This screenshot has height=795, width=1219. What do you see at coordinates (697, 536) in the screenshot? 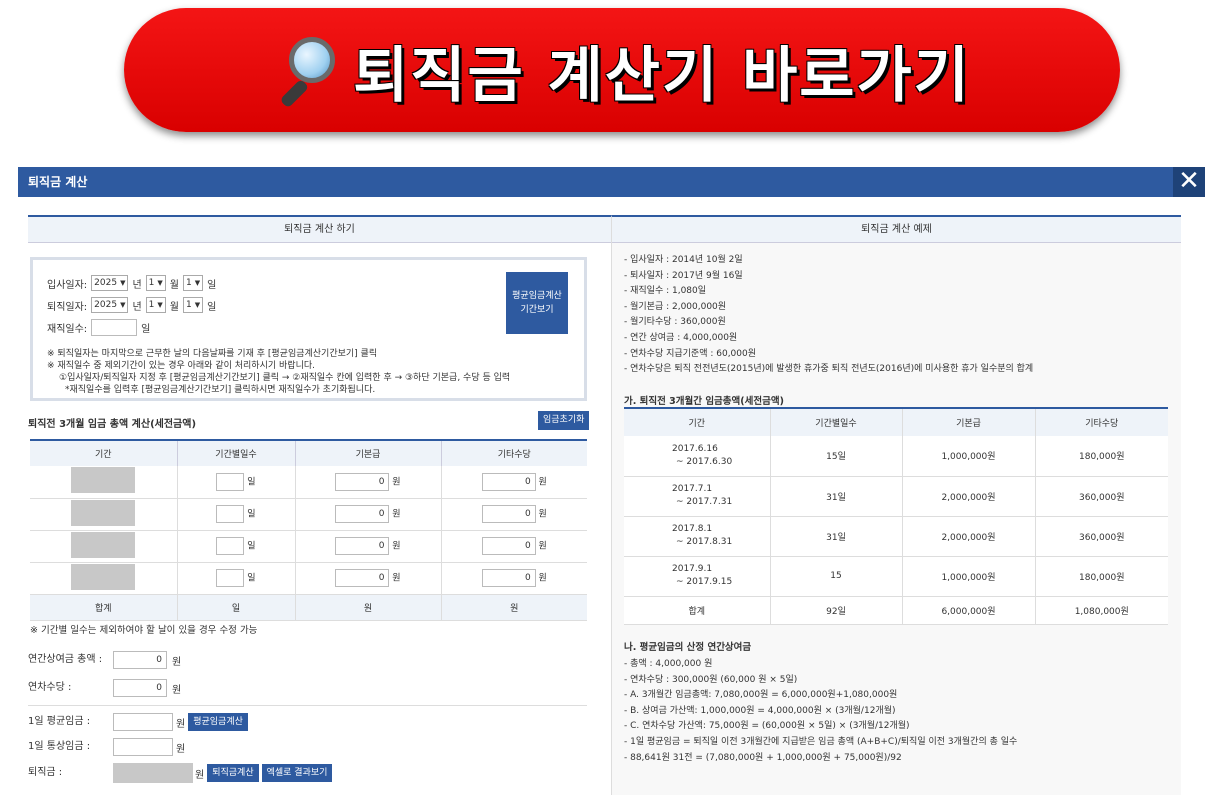
I see `period-cell: 2017.8.1 ~ 2017.8.31` at bounding box center [697, 536].